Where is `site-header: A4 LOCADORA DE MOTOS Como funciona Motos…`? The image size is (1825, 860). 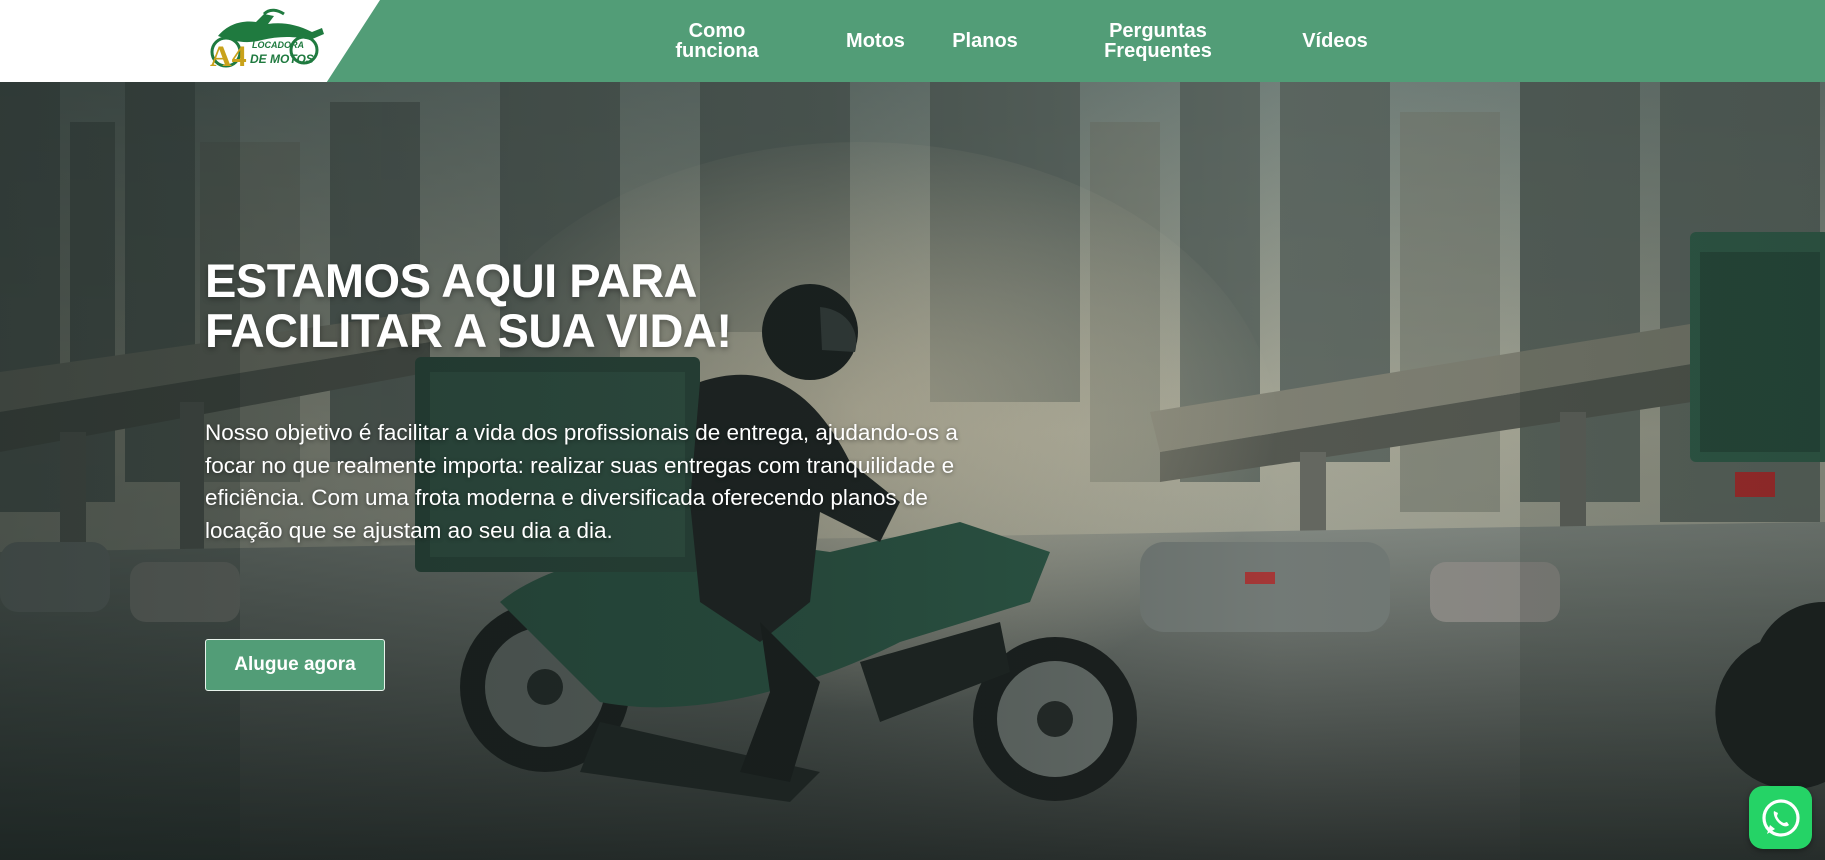
site-header: A4 LOCADORA DE MOTOS Como funciona Motos… is located at coordinates (912, 41).